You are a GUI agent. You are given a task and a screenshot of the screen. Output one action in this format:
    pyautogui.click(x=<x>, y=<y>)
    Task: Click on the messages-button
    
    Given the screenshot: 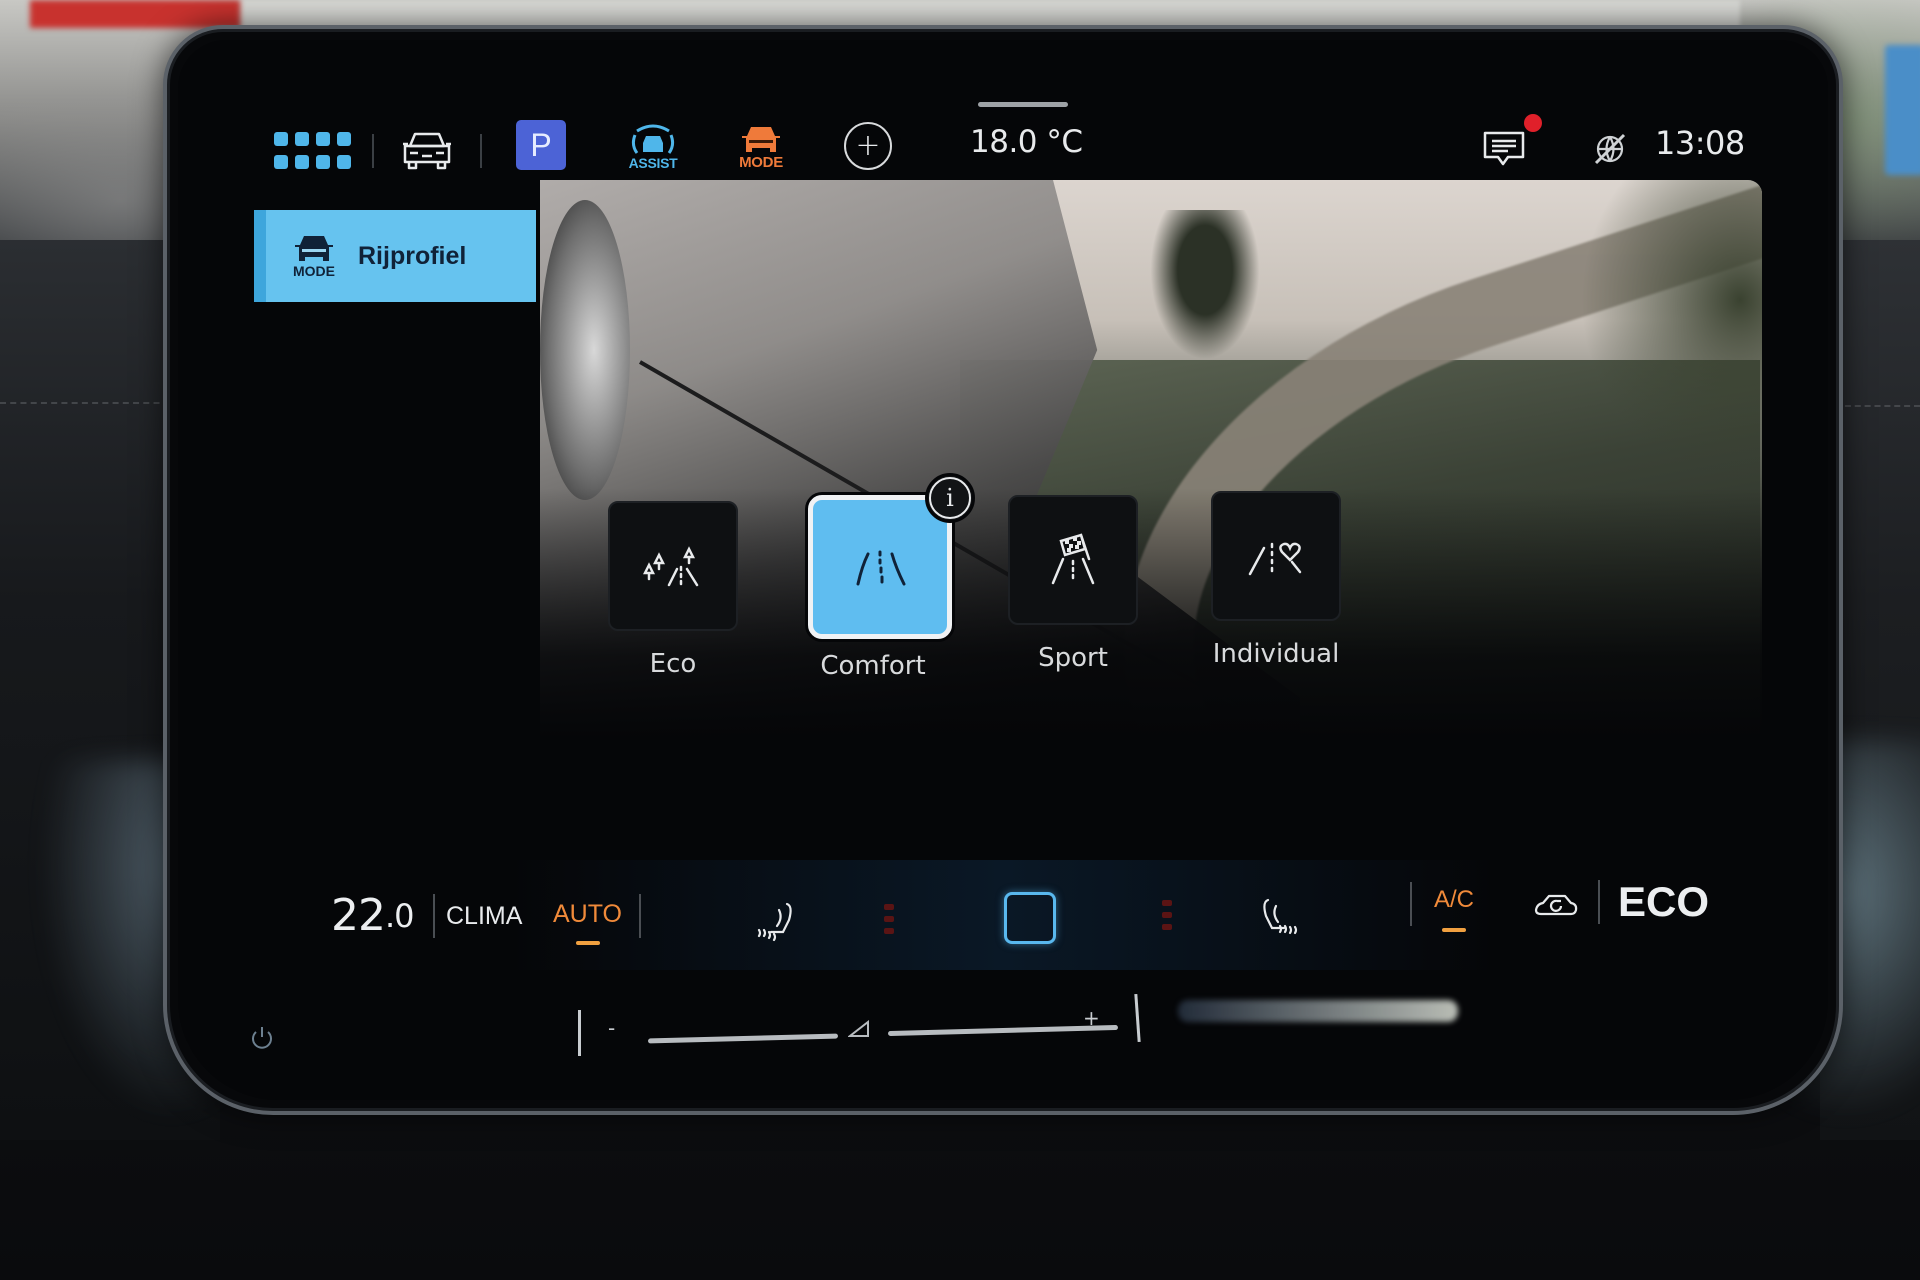 What is the action you would take?
    pyautogui.click(x=1504, y=149)
    